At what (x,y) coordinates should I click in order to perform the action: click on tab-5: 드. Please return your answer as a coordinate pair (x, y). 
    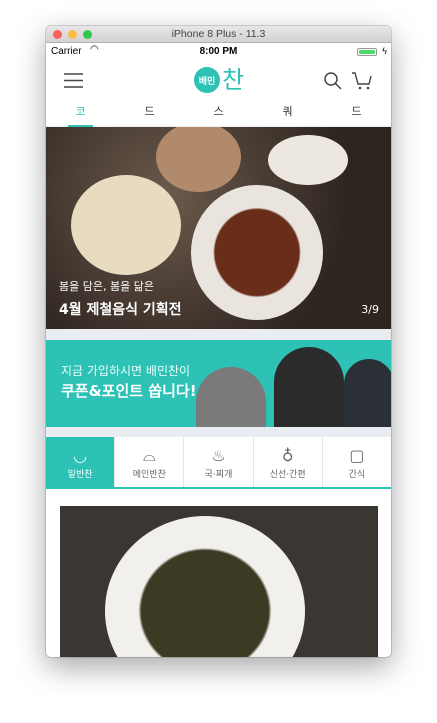
    Looking at the image, I should click on (356, 112).